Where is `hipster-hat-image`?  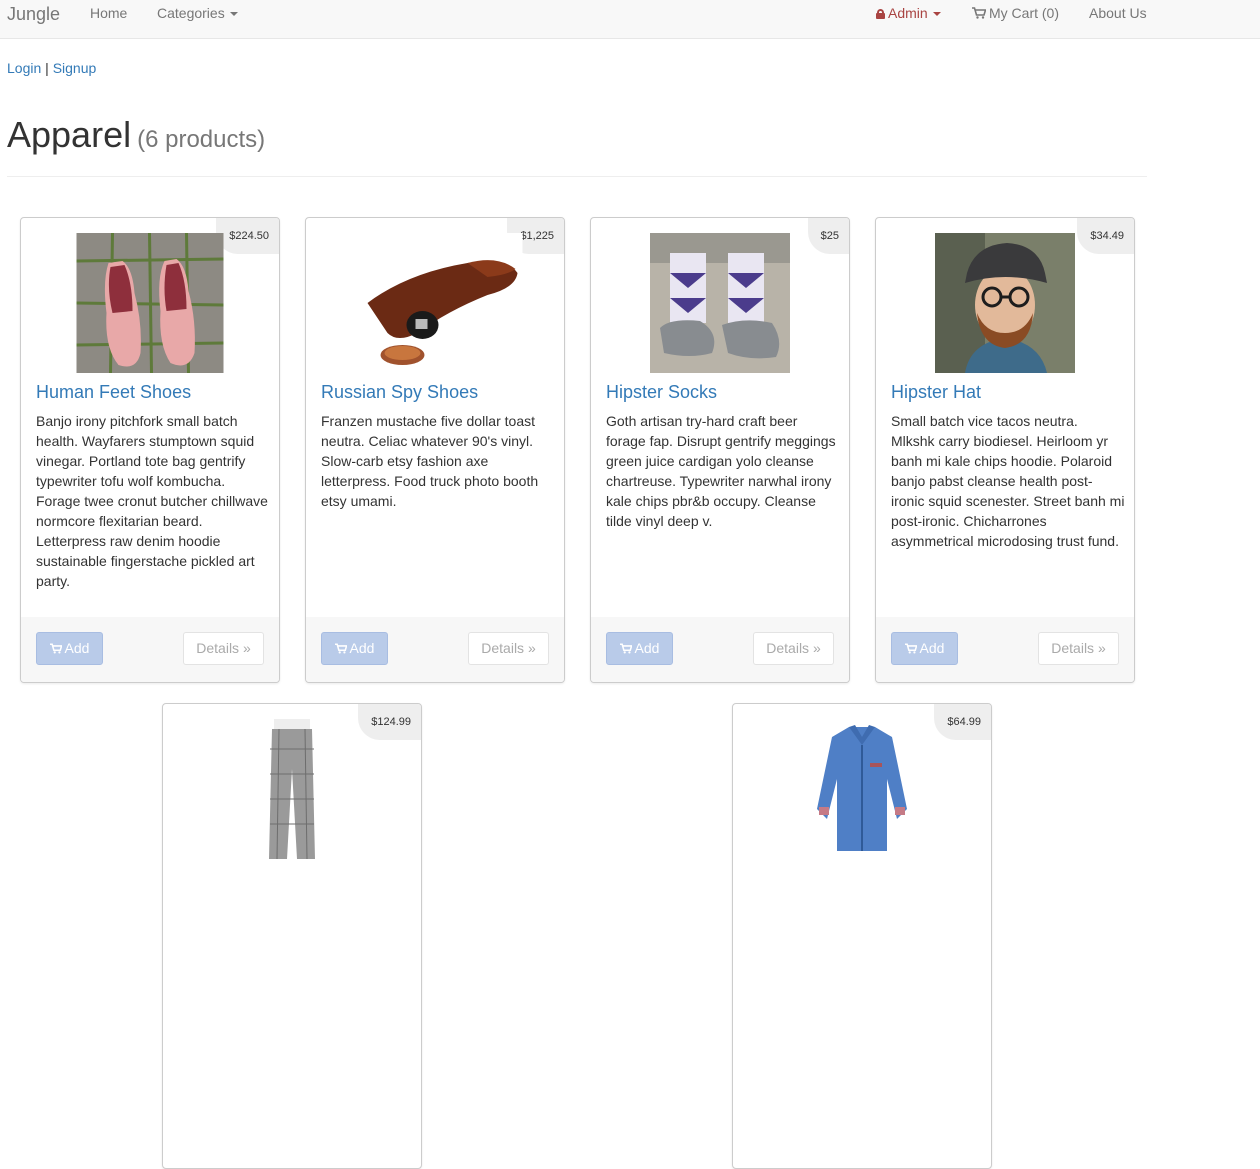 hipster-hat-image is located at coordinates (1005, 303).